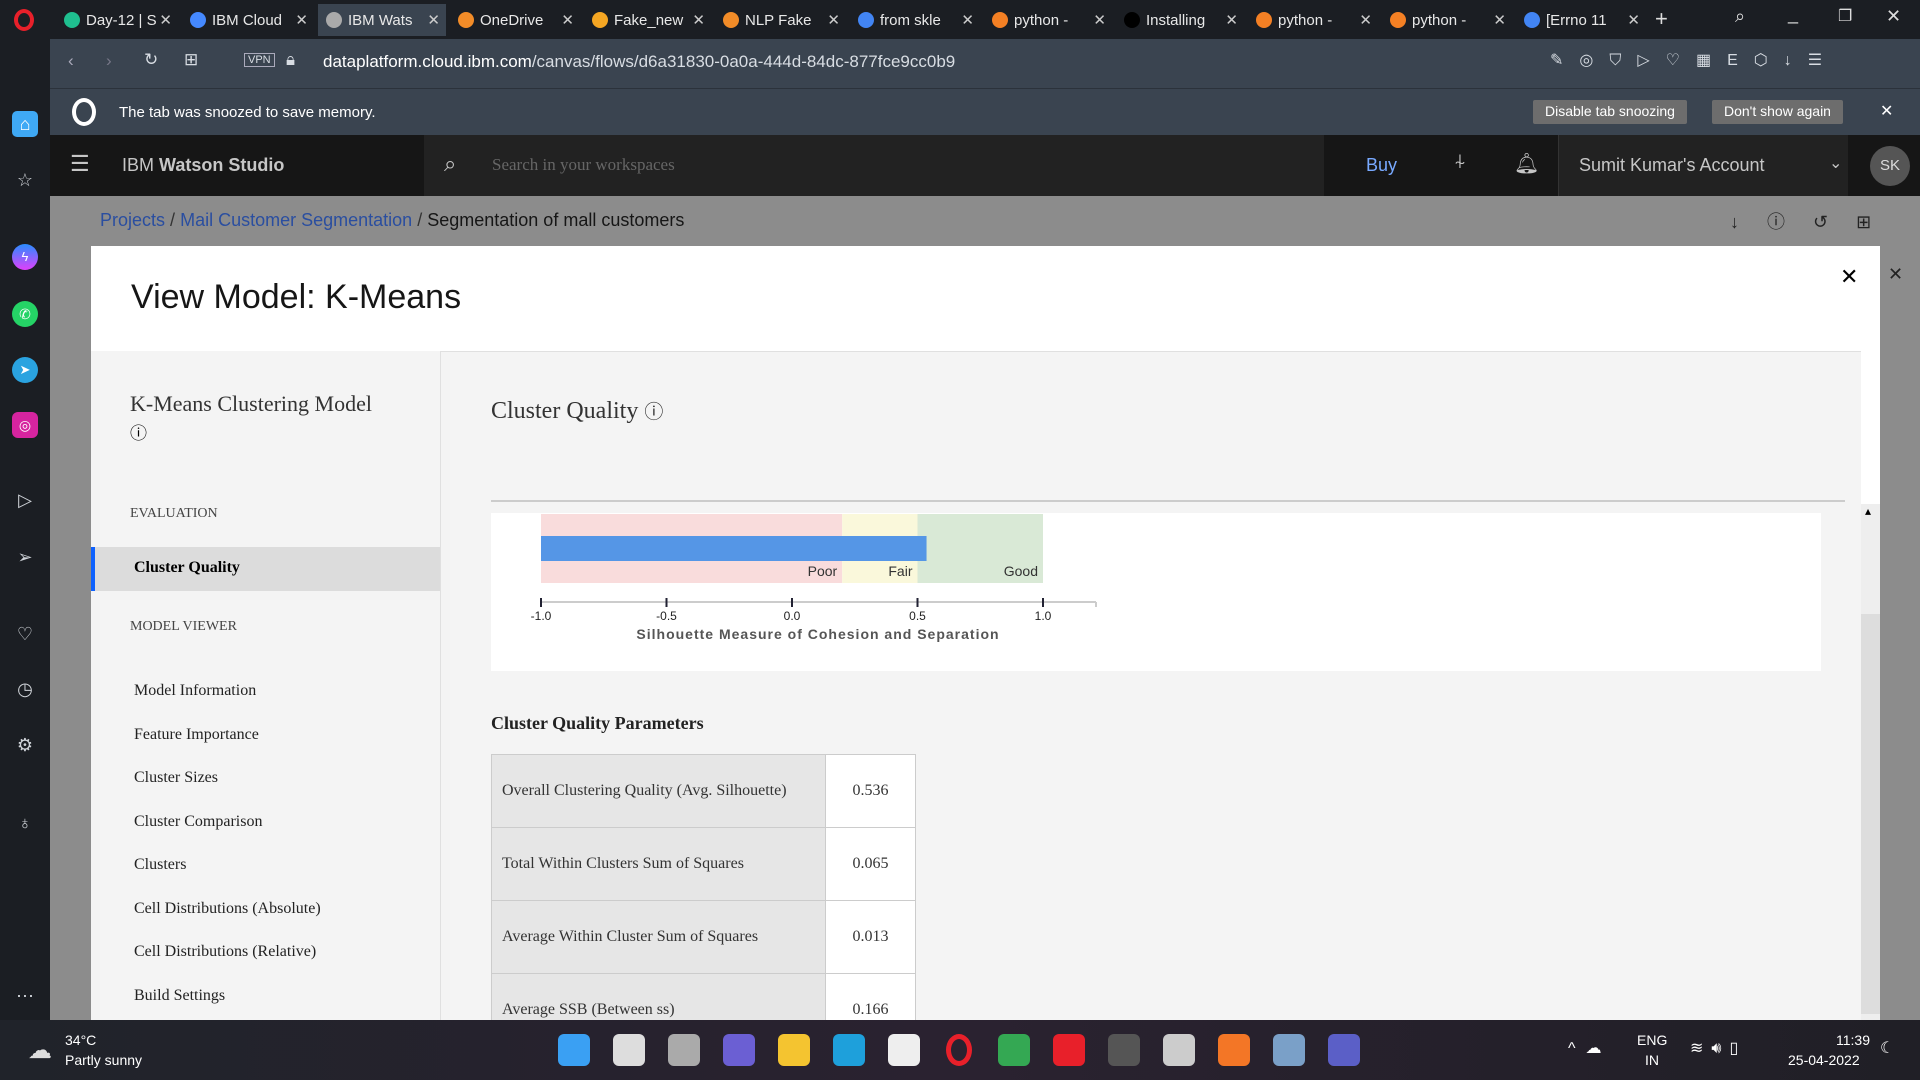 This screenshot has height=1080, width=1920. I want to click on model-info-icon: ⓘ, so click(138, 431).